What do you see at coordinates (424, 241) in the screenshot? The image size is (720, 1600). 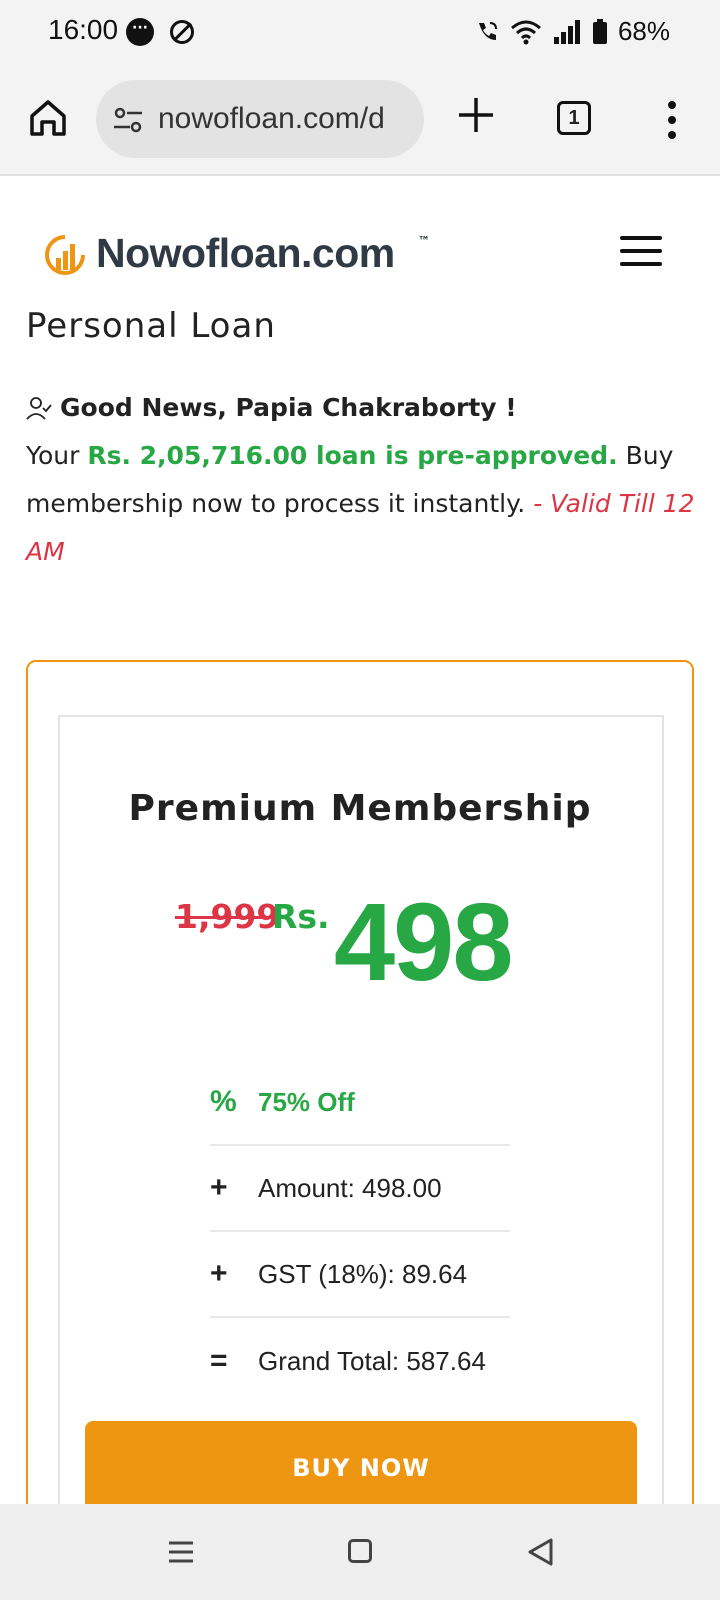 I see `logo-trademark: ™` at bounding box center [424, 241].